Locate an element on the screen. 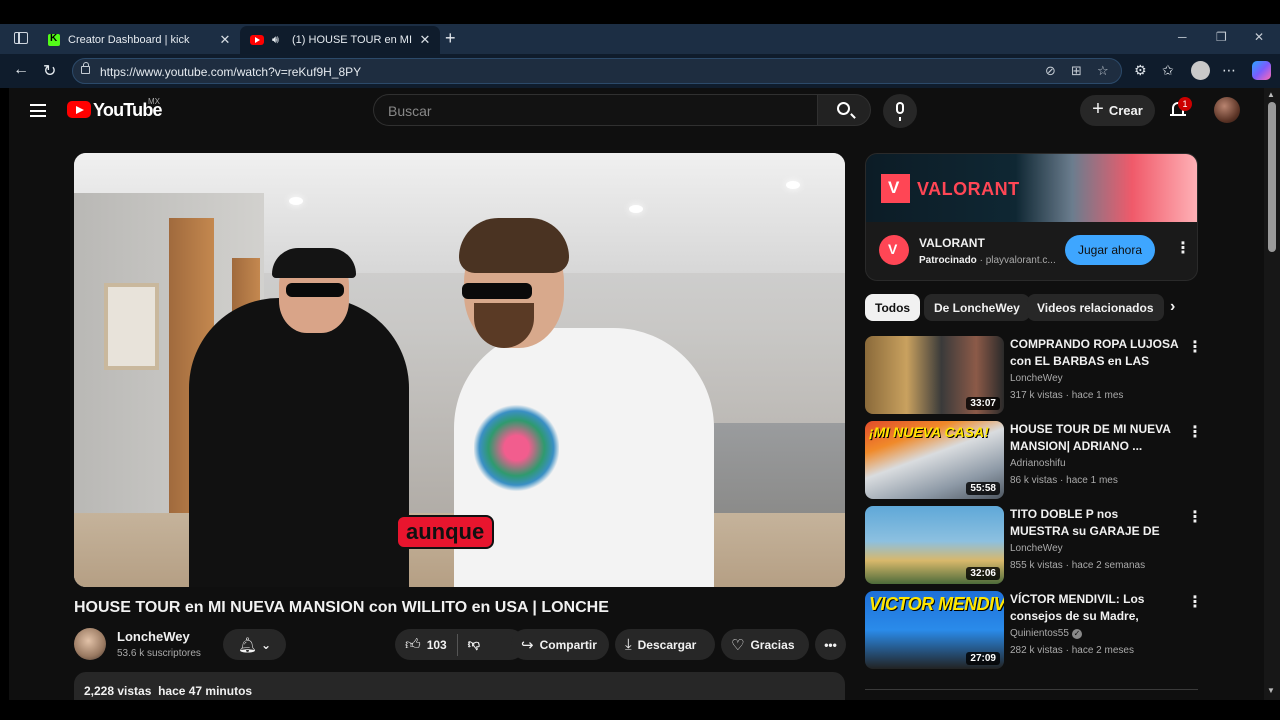 This screenshot has height=720, width=1280. channel-avatar is located at coordinates (90, 644).